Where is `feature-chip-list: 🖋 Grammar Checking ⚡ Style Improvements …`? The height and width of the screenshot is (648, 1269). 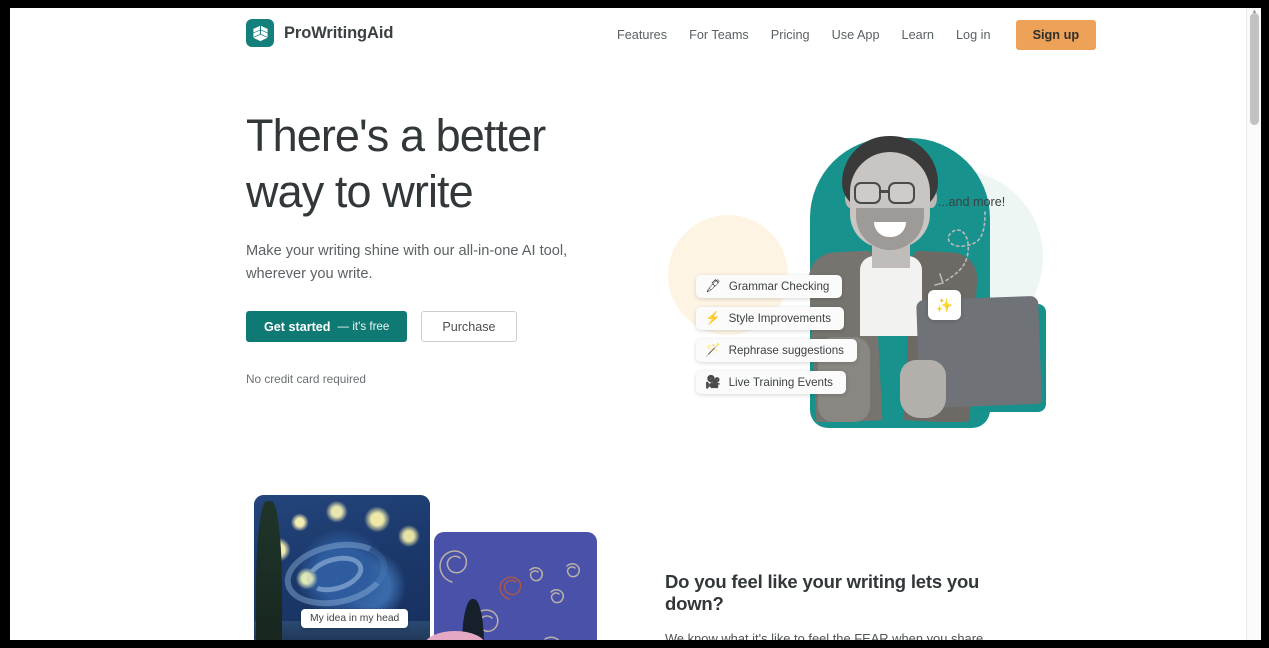
feature-chip-list: 🖋 Grammar Checking ⚡ Style Improvements … is located at coordinates (776, 334).